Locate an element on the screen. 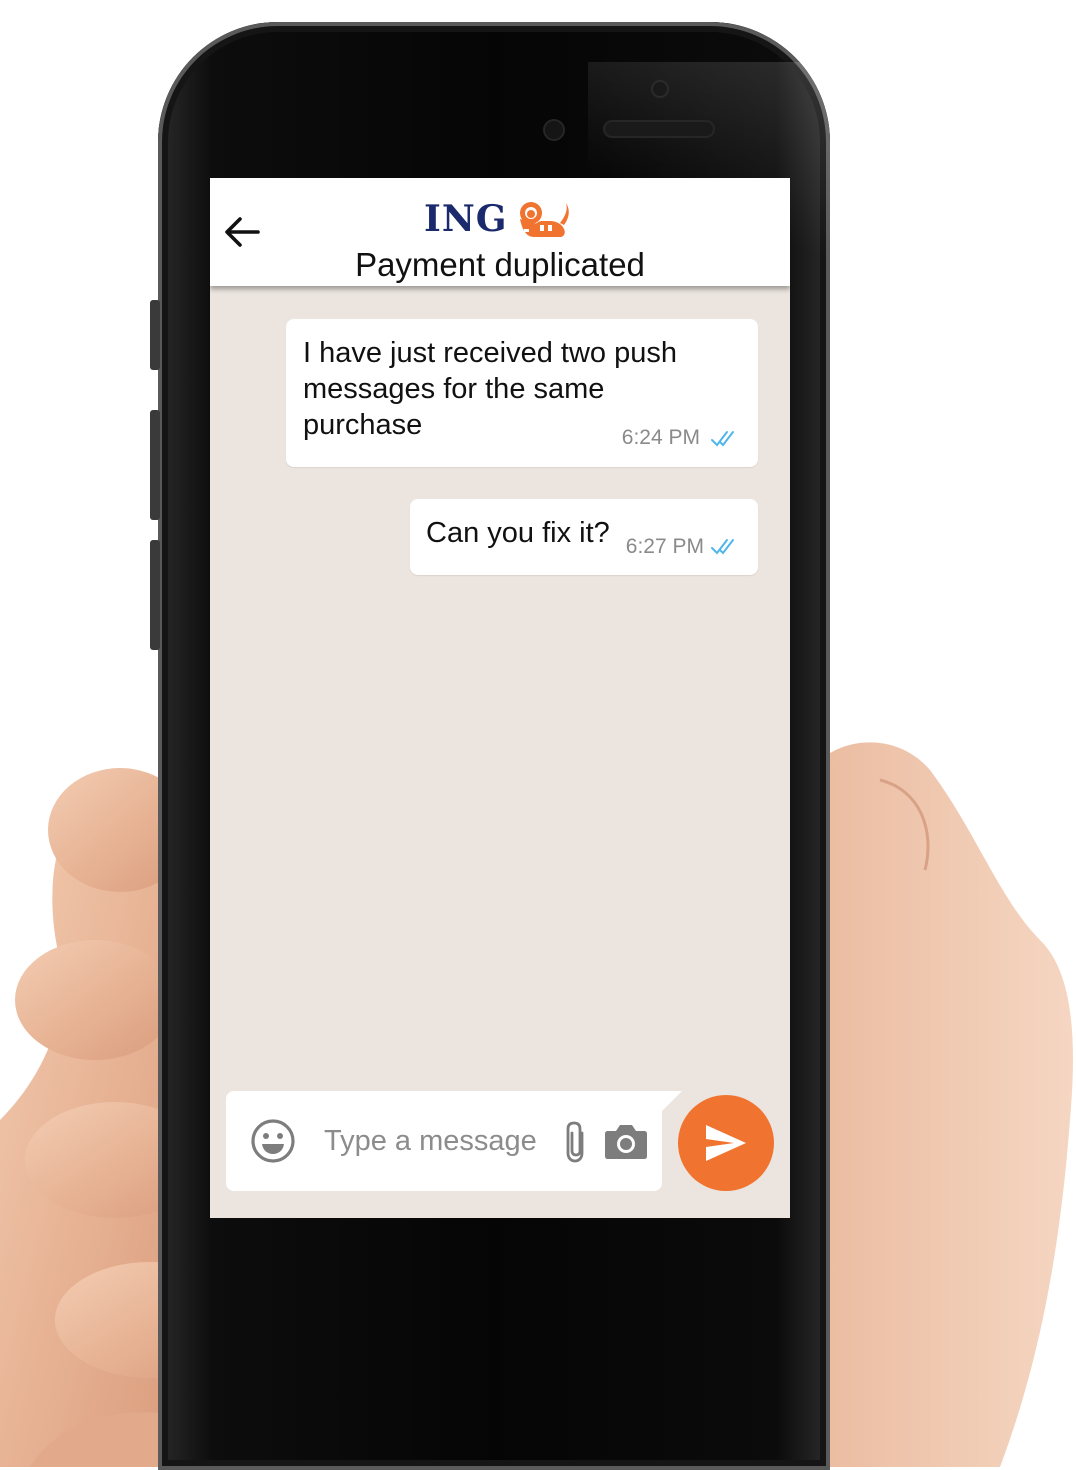  attach-button is located at coordinates (576, 1142).